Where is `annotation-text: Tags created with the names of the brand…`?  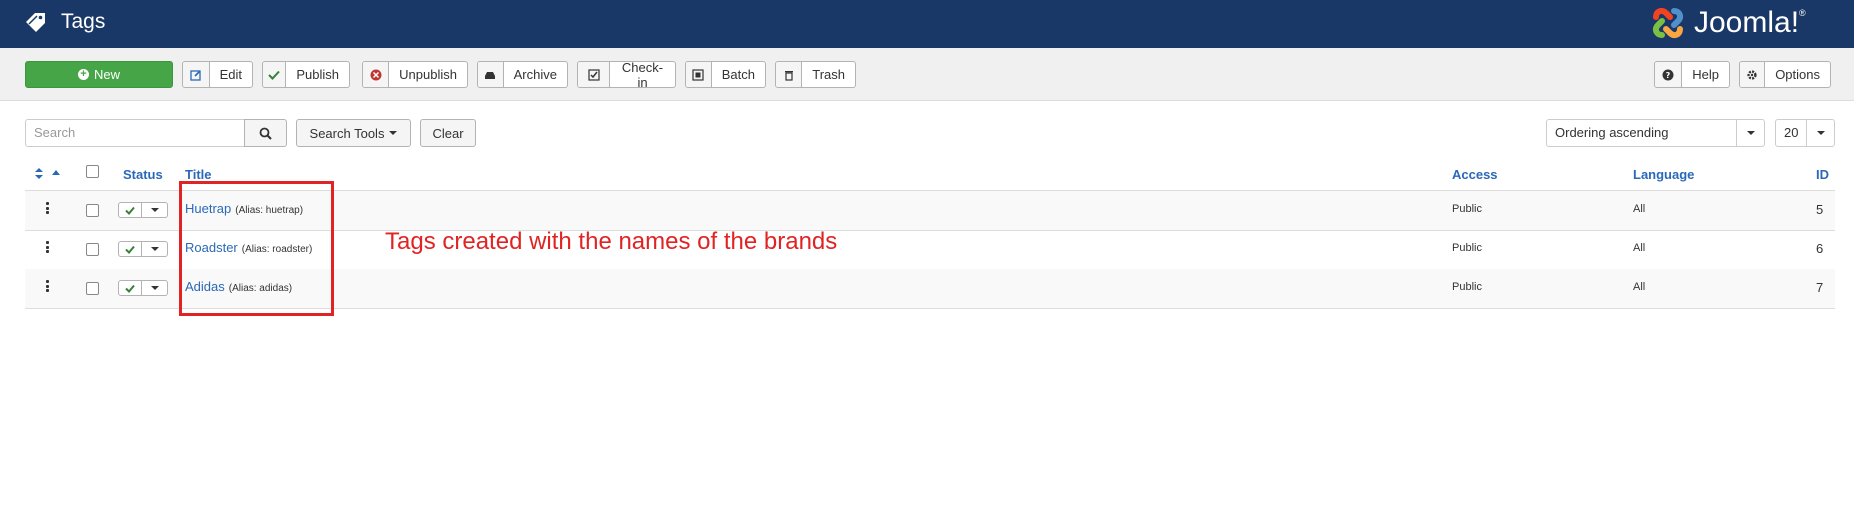 annotation-text: Tags created with the names of the brand… is located at coordinates (611, 241).